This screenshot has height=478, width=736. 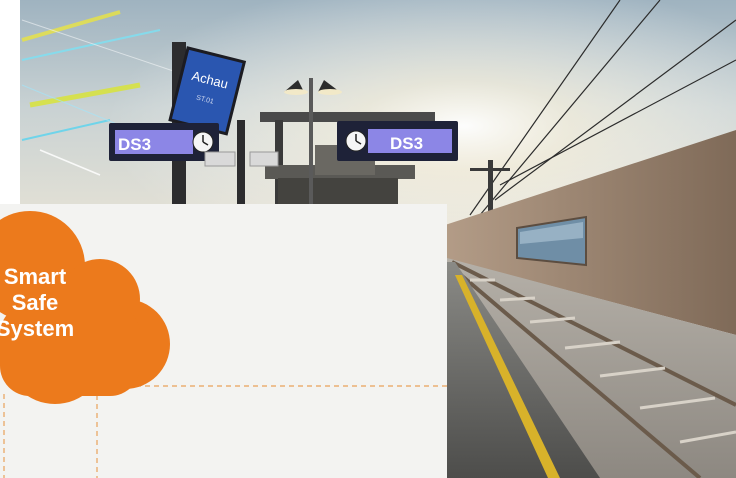 I want to click on cloud-line-2: Safe, so click(x=35, y=302).